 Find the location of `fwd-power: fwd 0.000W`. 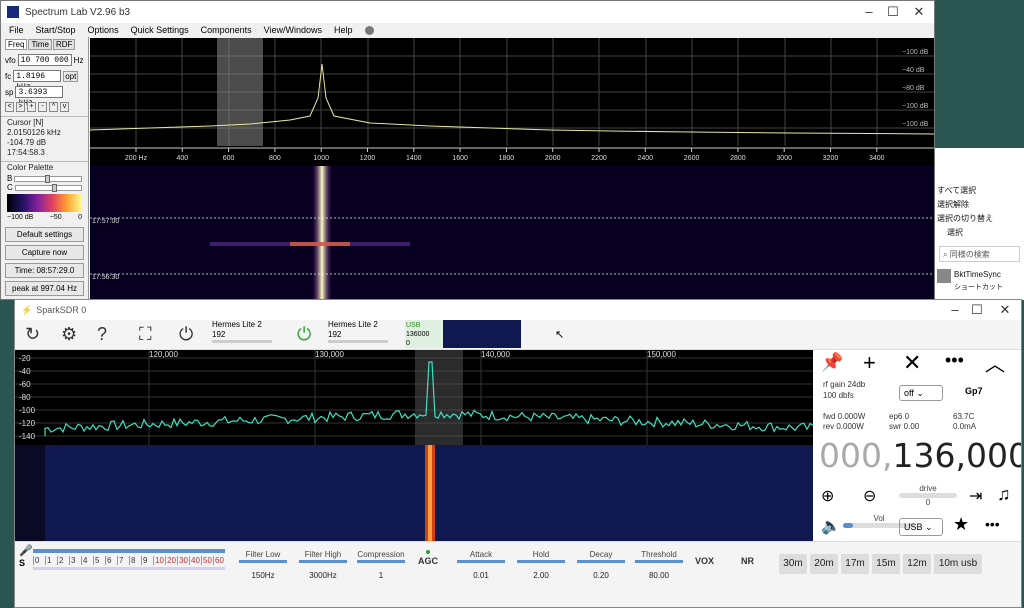

fwd-power: fwd 0.000W is located at coordinates (844, 416).